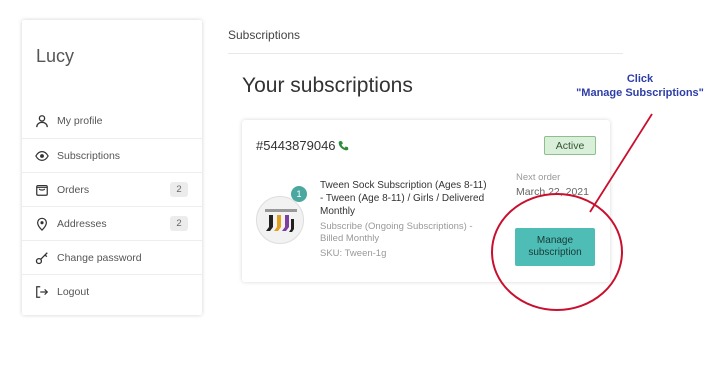 The height and width of the screenshot is (365, 720). I want to click on sidebar-item-logout: Logout, so click(112, 291).